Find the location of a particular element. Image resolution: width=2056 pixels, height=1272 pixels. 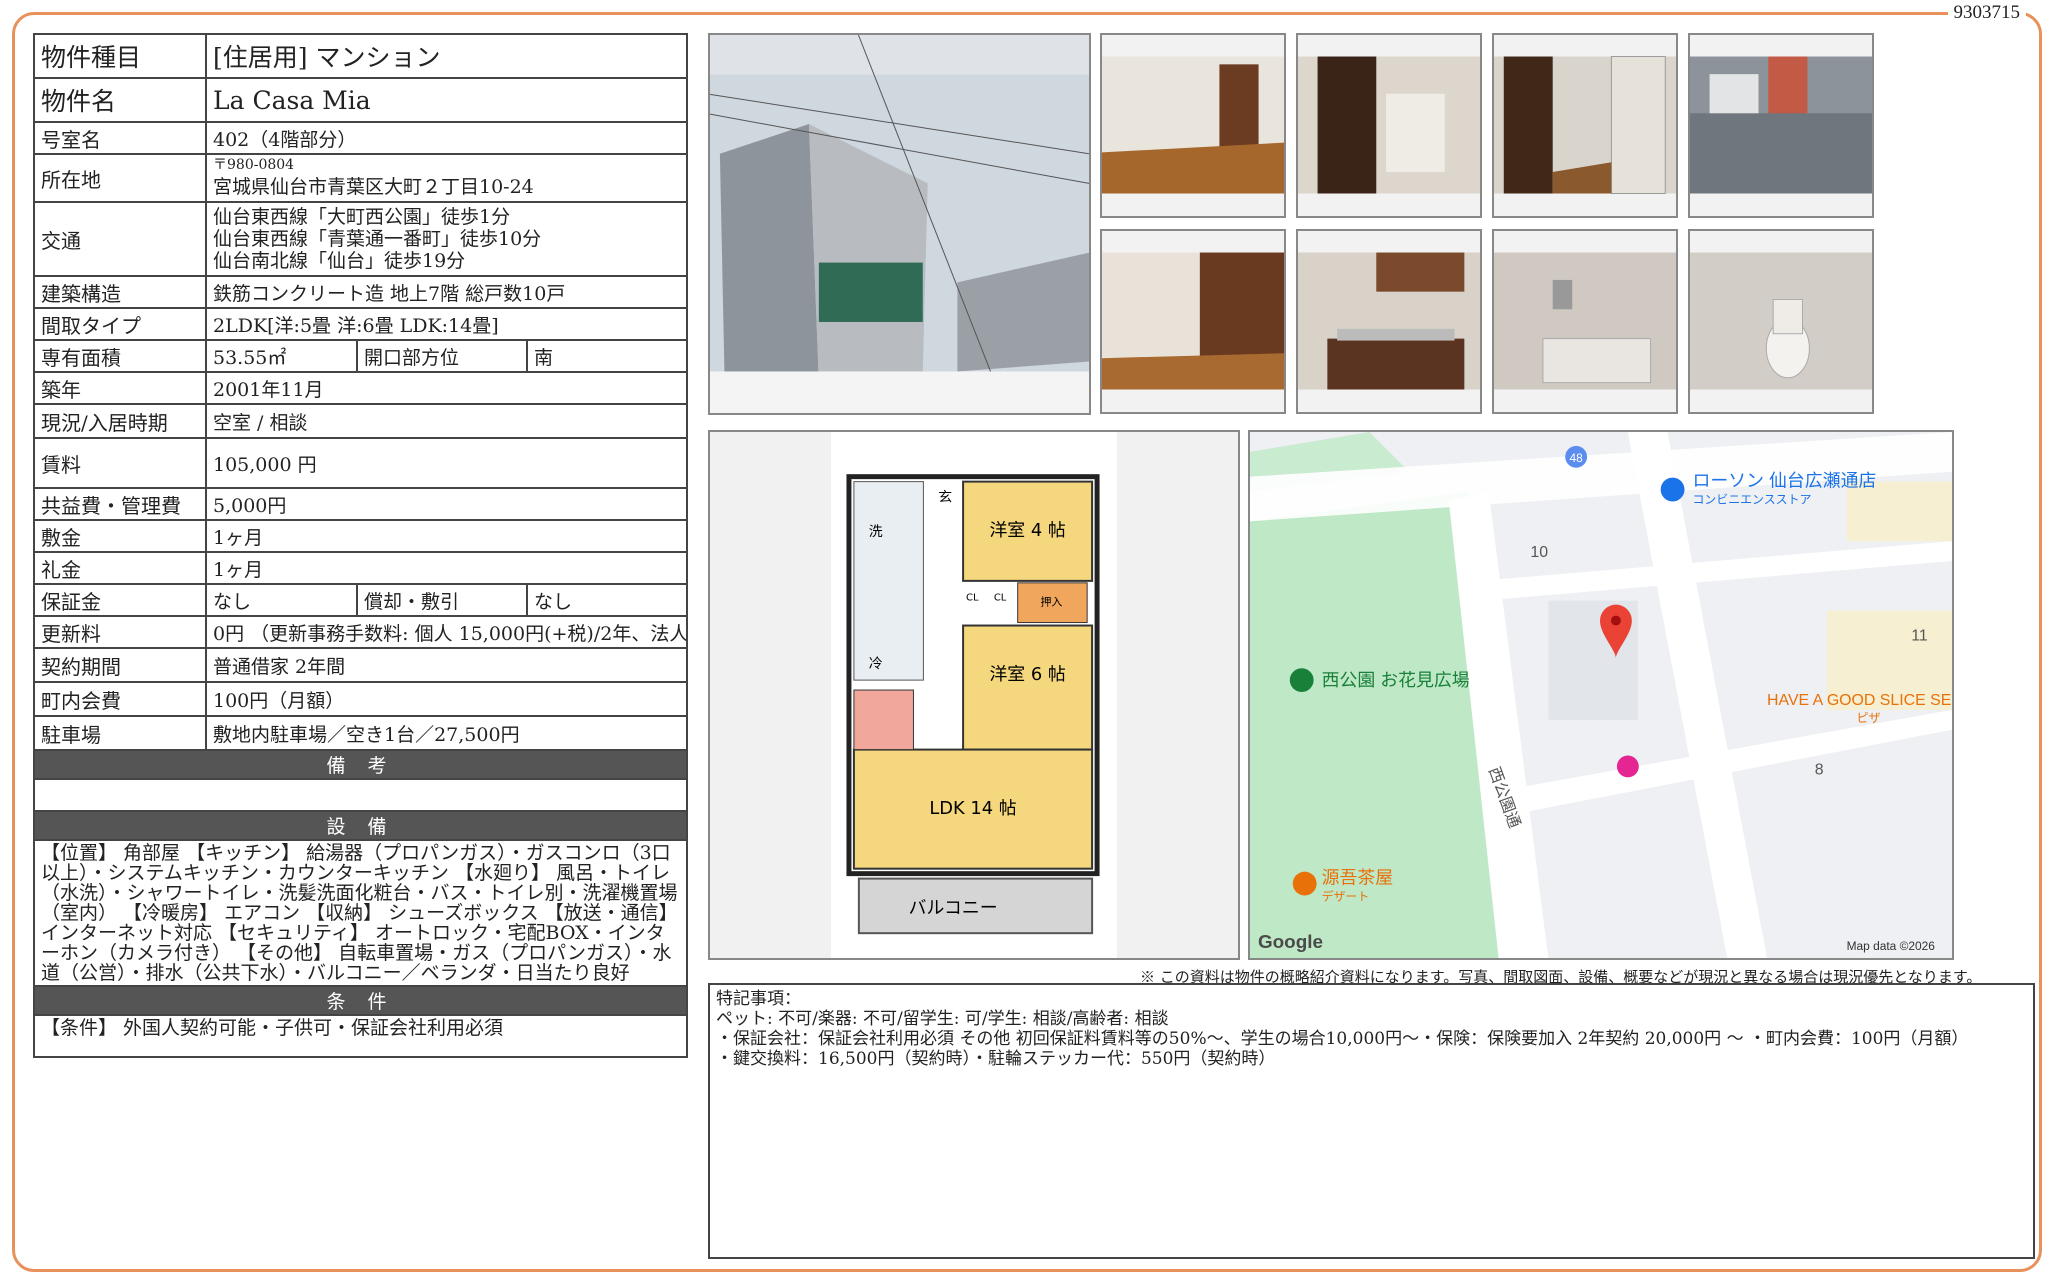

row-area: 専有面積 53.55㎡ 開口部方位 南 is located at coordinates (361, 356).